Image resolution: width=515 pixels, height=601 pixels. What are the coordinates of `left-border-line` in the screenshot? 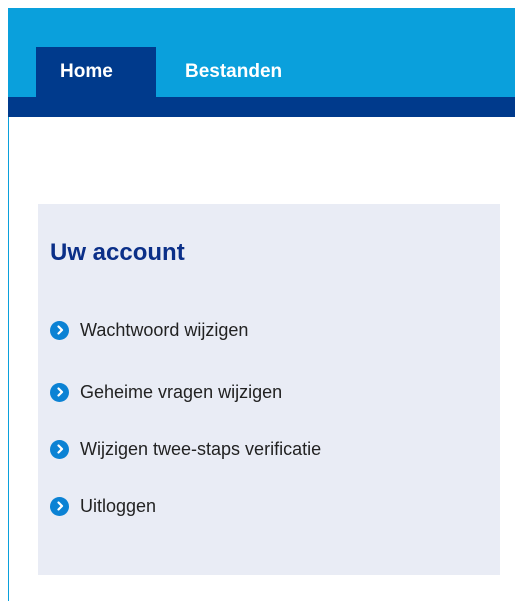 It's located at (8, 359).